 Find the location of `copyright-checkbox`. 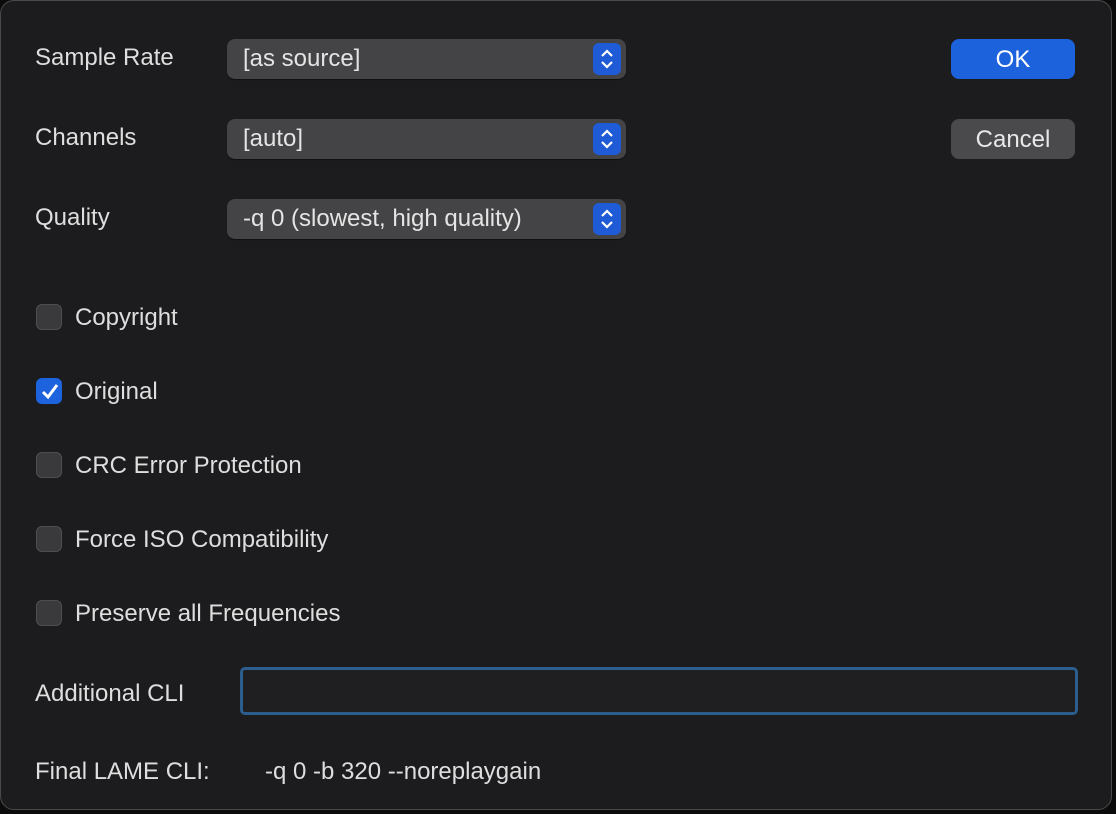

copyright-checkbox is located at coordinates (49, 317).